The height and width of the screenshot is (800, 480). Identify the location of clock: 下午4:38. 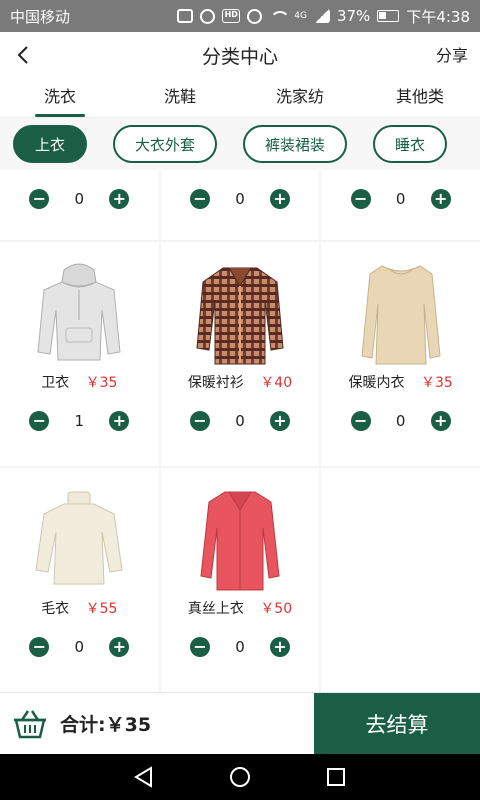
(438, 16).